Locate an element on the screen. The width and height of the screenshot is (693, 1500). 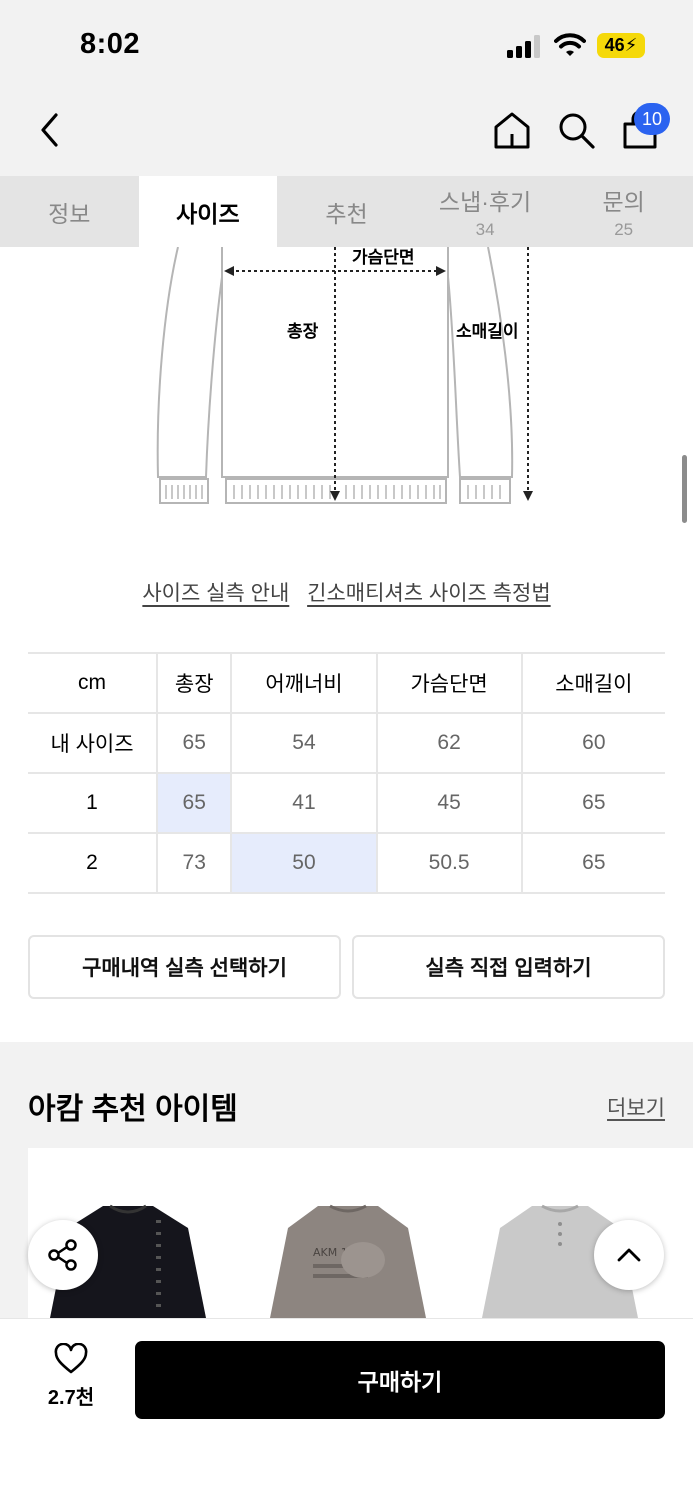
tab-info: 정보 is located at coordinates (69, 211).